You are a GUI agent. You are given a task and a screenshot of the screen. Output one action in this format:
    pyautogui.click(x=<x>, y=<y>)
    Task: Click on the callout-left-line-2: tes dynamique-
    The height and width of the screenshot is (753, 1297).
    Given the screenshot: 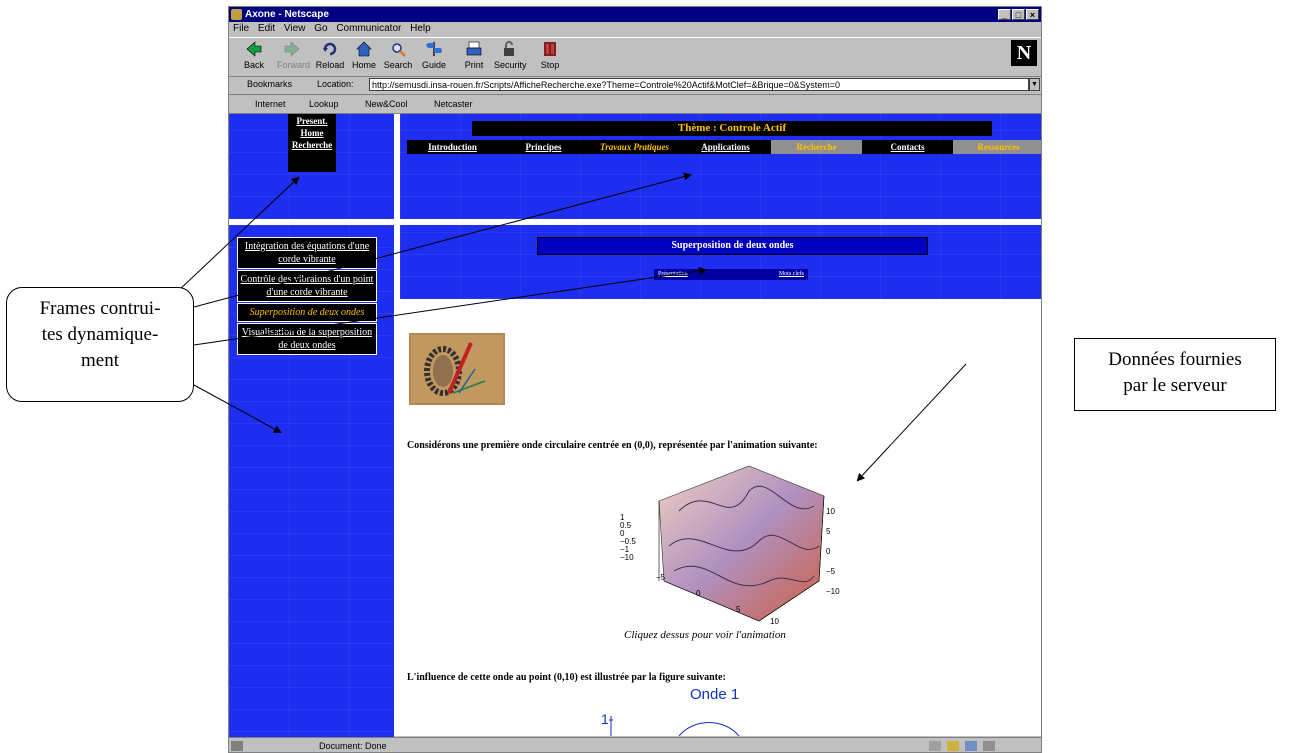 What is the action you would take?
    pyautogui.click(x=100, y=334)
    